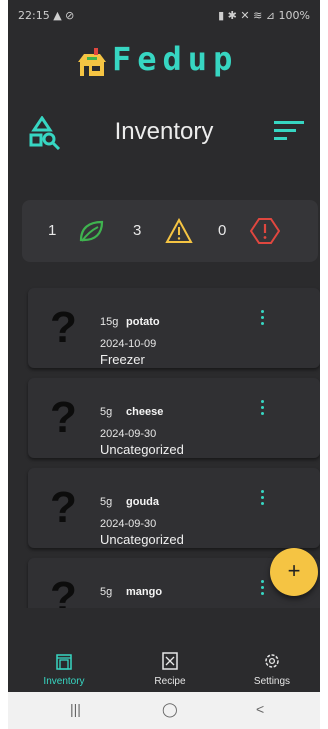 The height and width of the screenshot is (729, 328). I want to click on back-button: <, so click(260, 709).